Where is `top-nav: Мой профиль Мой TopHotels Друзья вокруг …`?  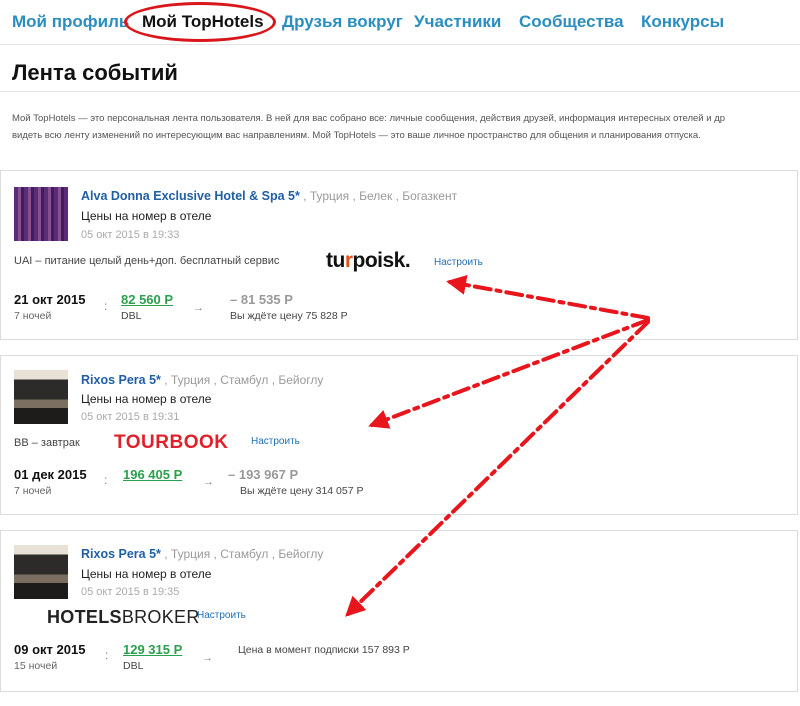
top-nav: Мой профиль Мой TopHotels Друзья вокруг … is located at coordinates (400, 22).